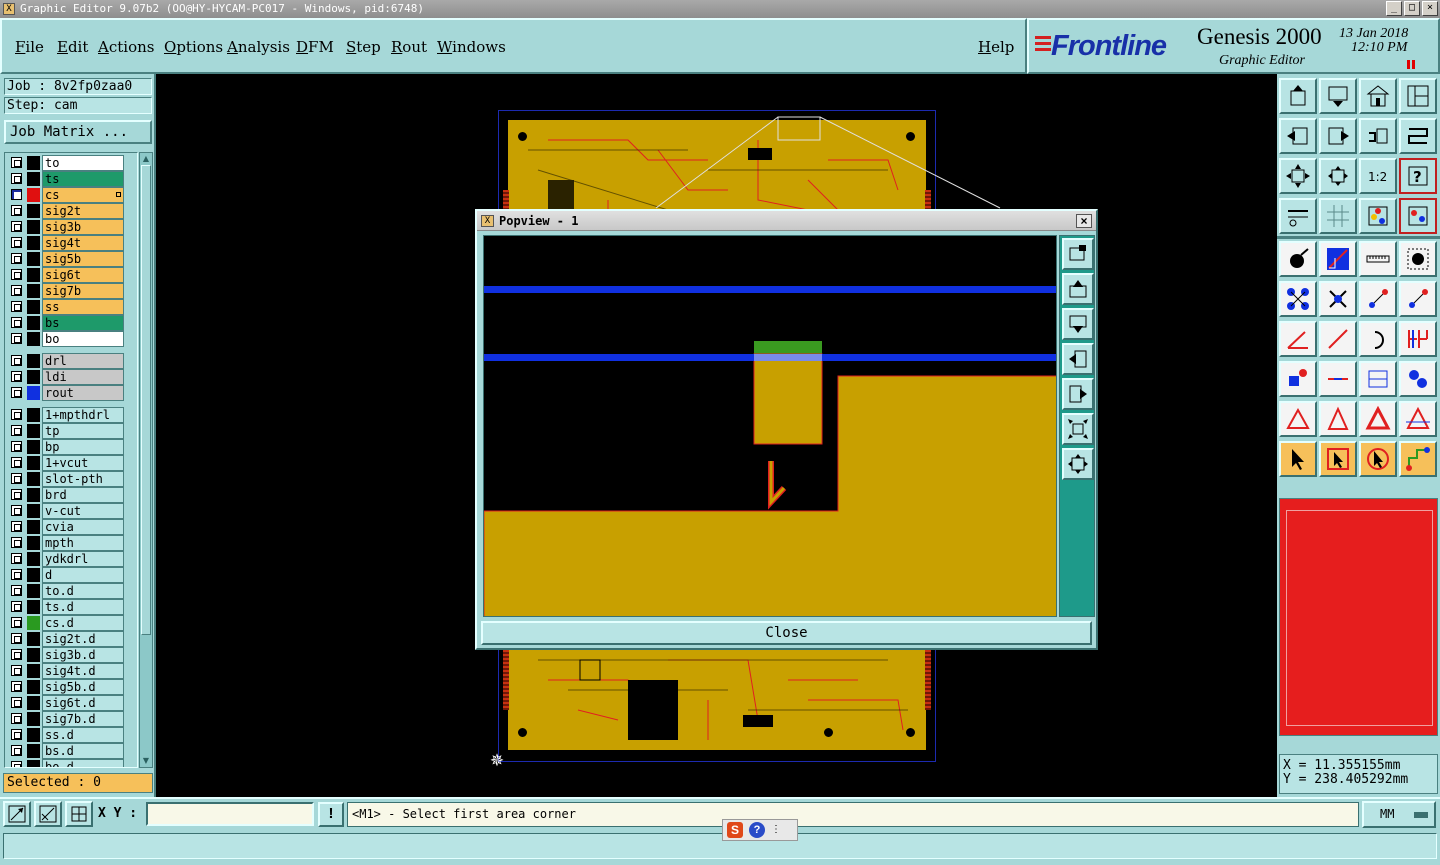  What do you see at coordinates (776, 830) in the screenshot?
I see `more-icon: ⋮` at bounding box center [776, 830].